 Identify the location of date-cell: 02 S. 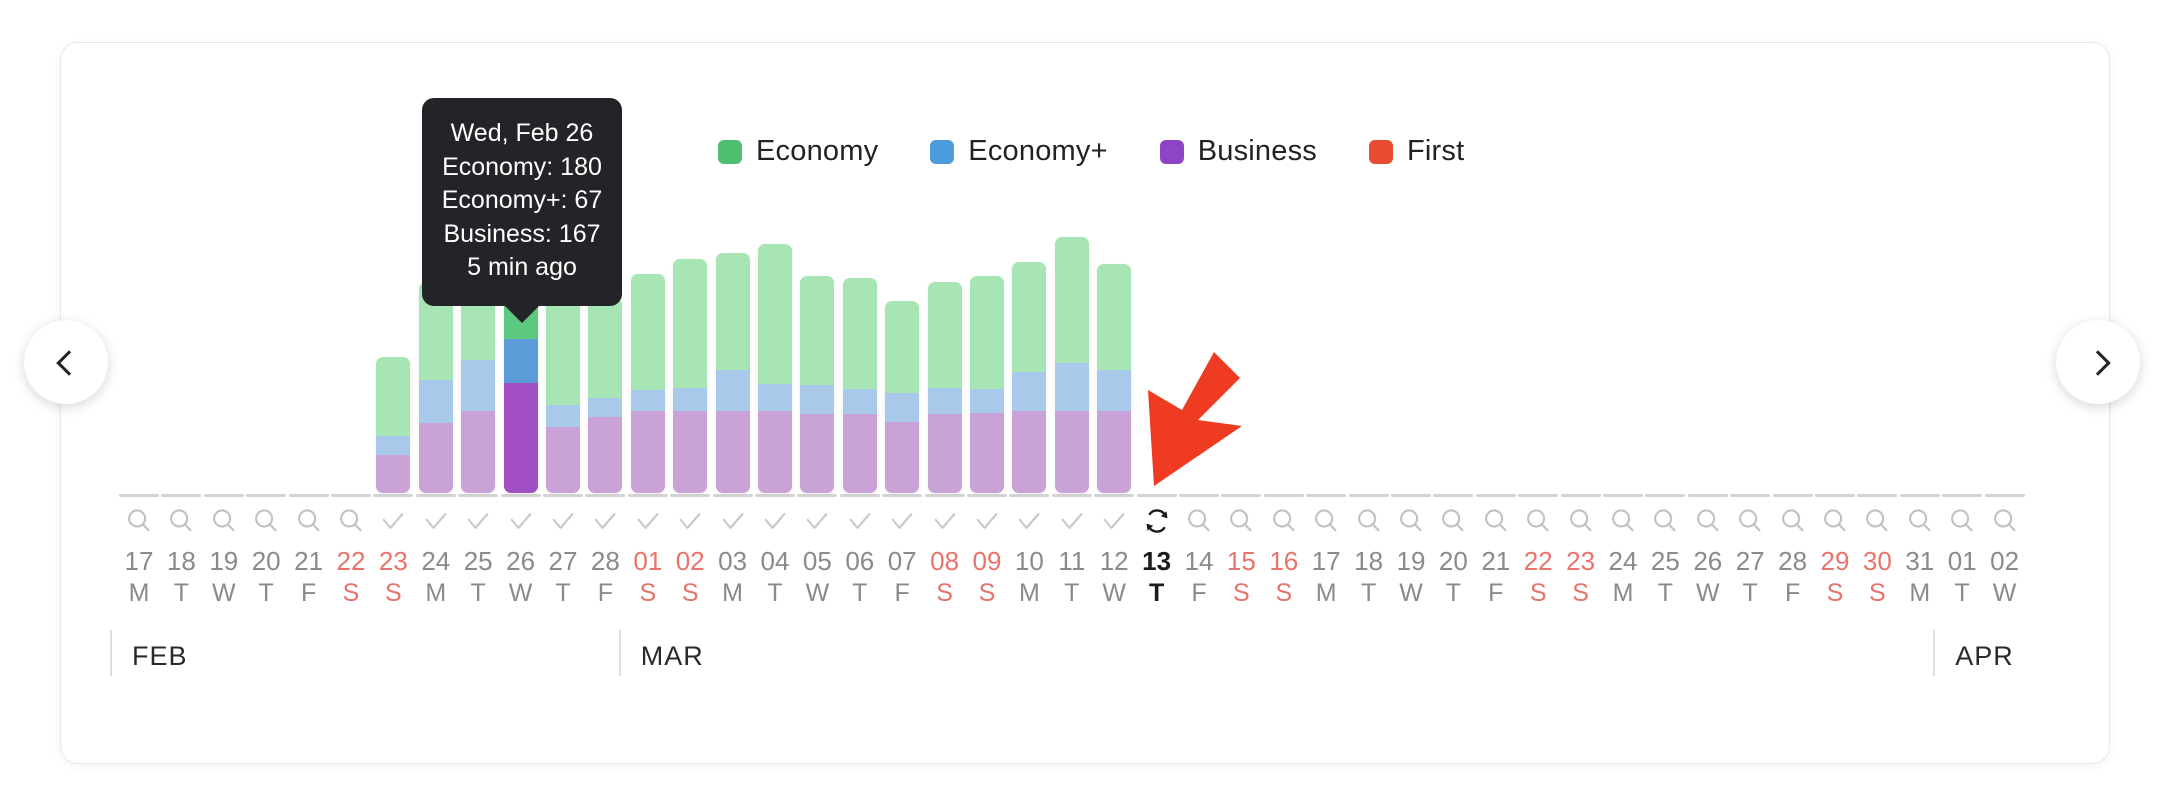
(690, 577).